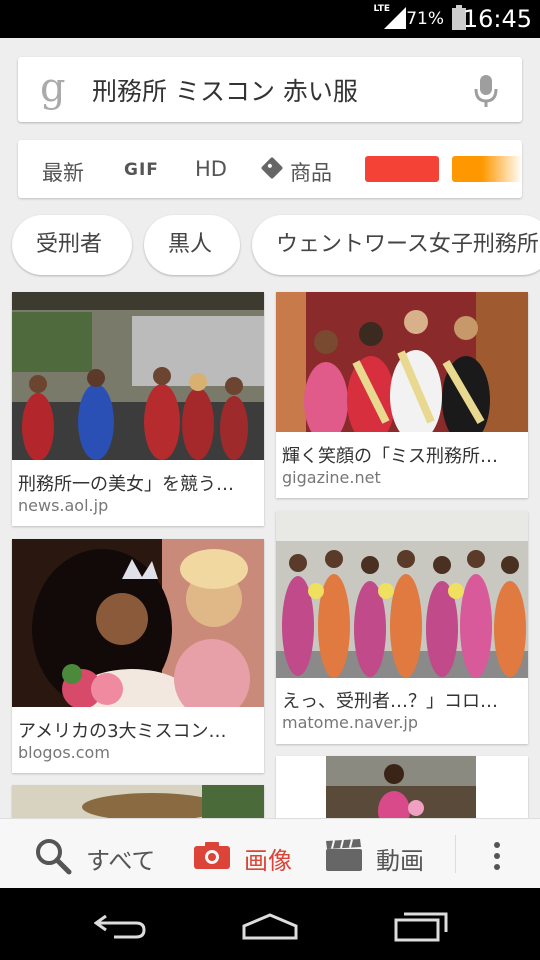 Image resolution: width=540 pixels, height=960 pixels. What do you see at coordinates (486, 91) in the screenshot?
I see `microphone-icon` at bounding box center [486, 91].